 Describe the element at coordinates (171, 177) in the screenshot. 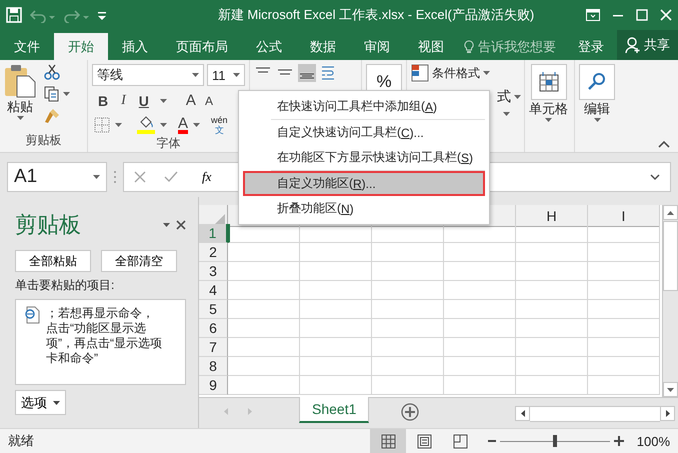

I see `enter-icon` at that location.